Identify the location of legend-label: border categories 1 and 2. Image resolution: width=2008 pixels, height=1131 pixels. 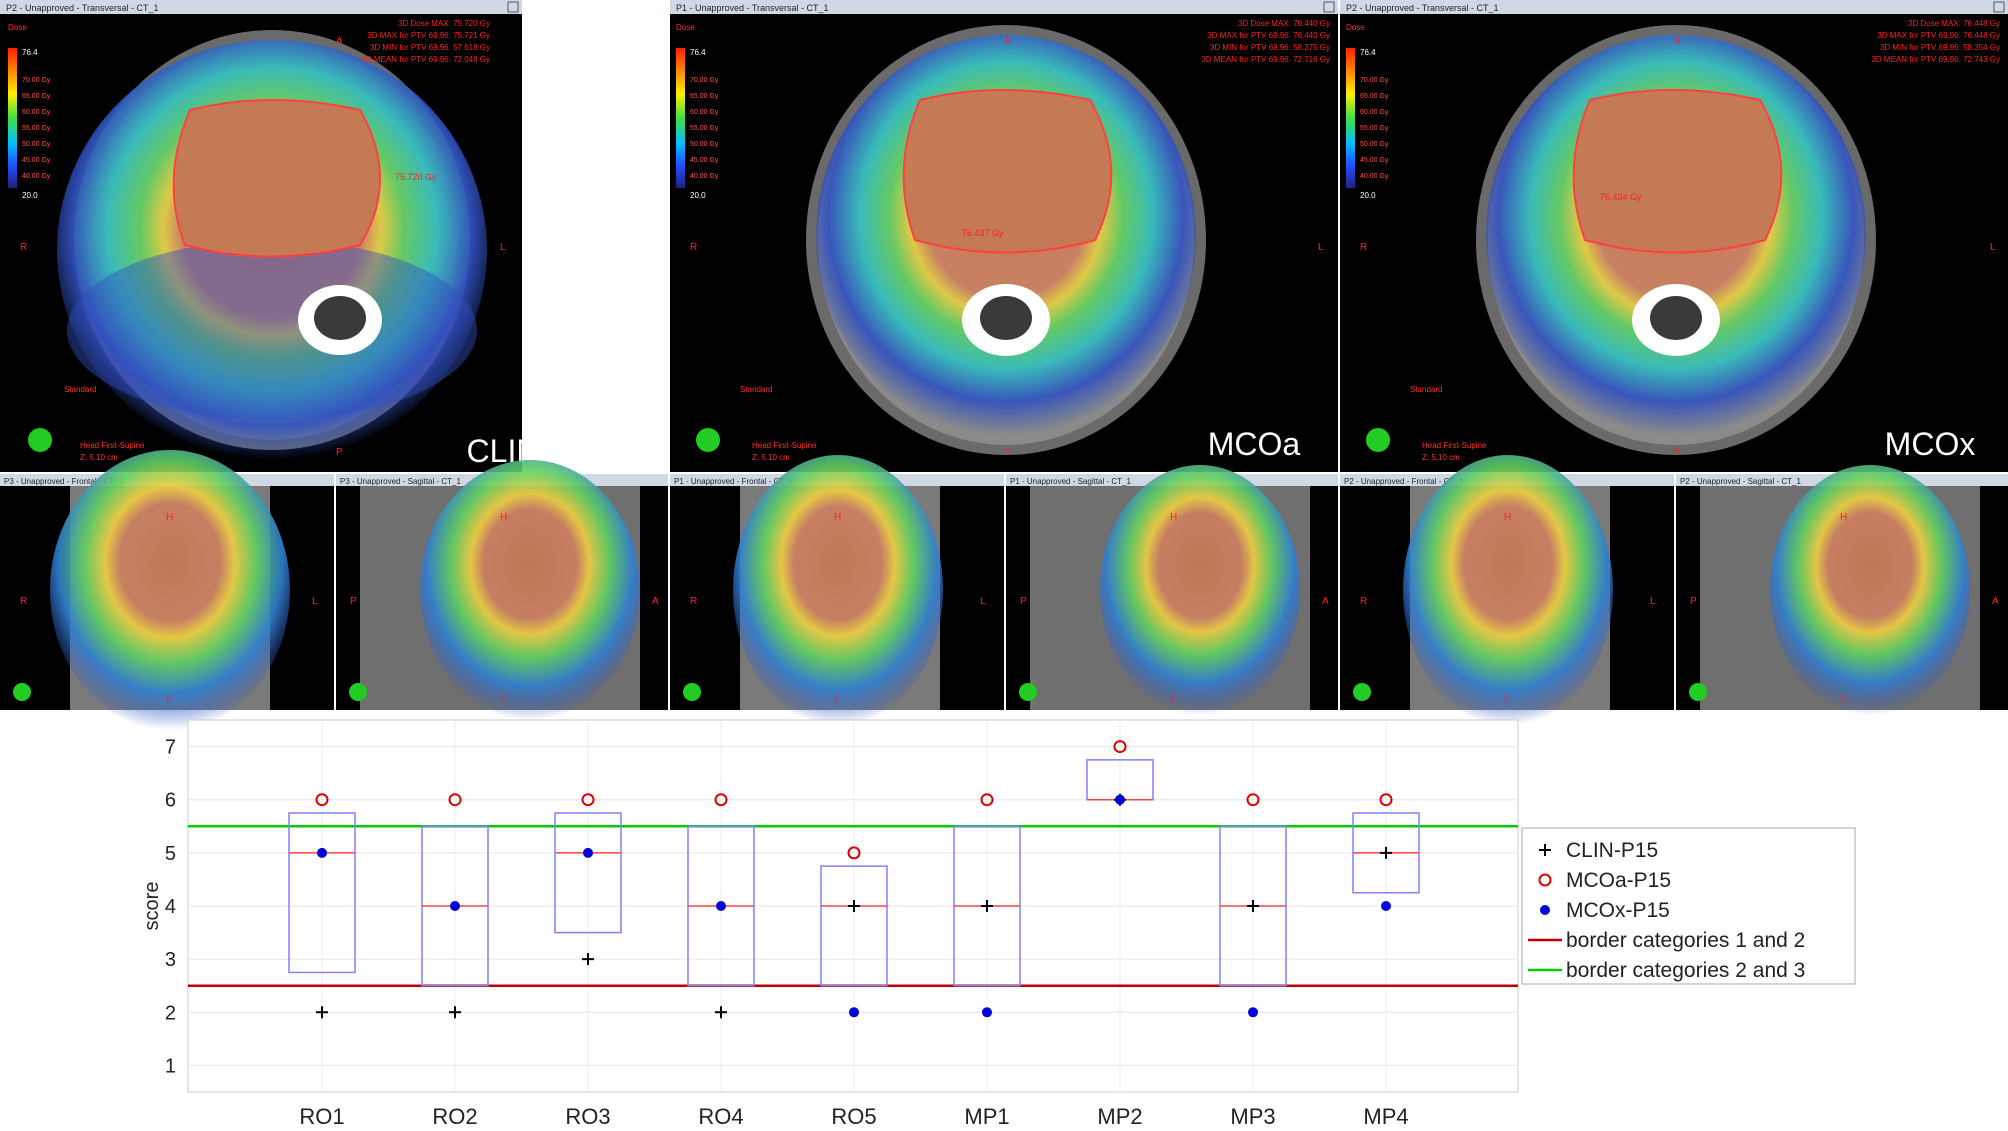
(1685, 940).